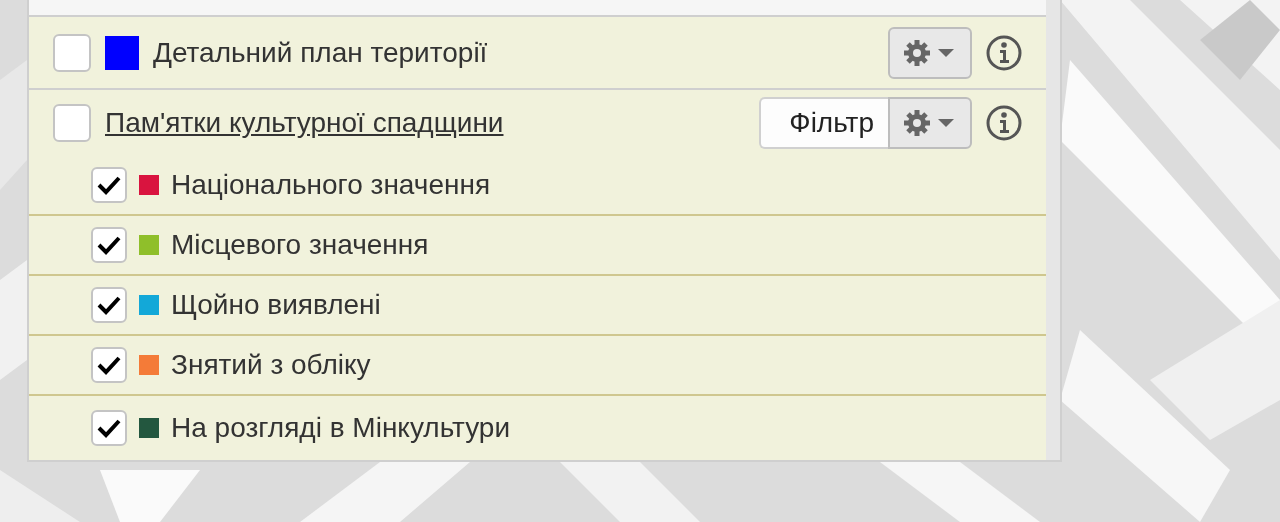  What do you see at coordinates (320, 52) in the screenshot?
I see `layer-label: Детальний план території` at bounding box center [320, 52].